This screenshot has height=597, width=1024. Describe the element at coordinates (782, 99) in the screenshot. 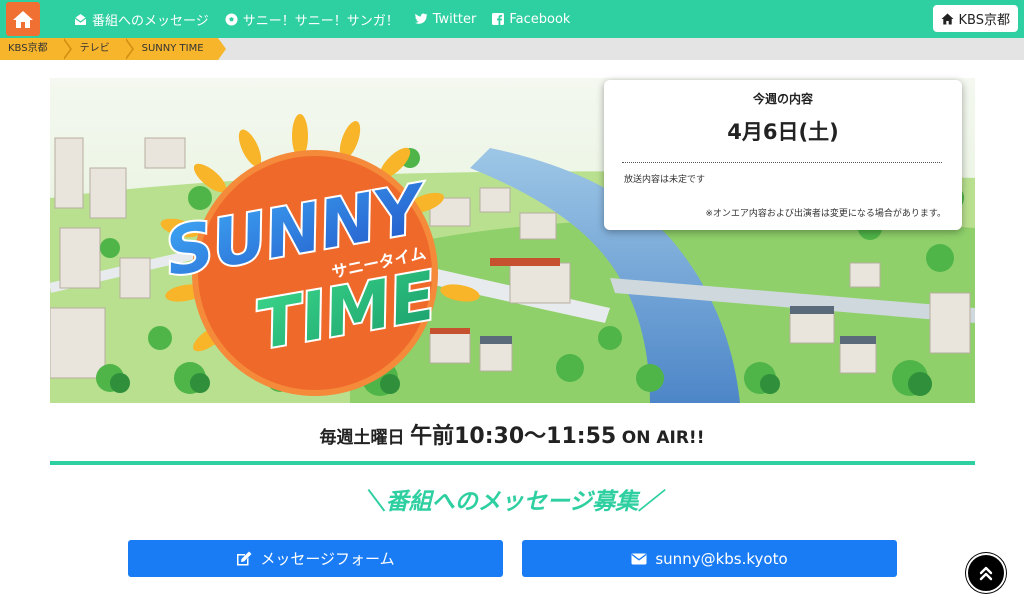

I see `weekly-content-heading: 今週の内容` at that location.